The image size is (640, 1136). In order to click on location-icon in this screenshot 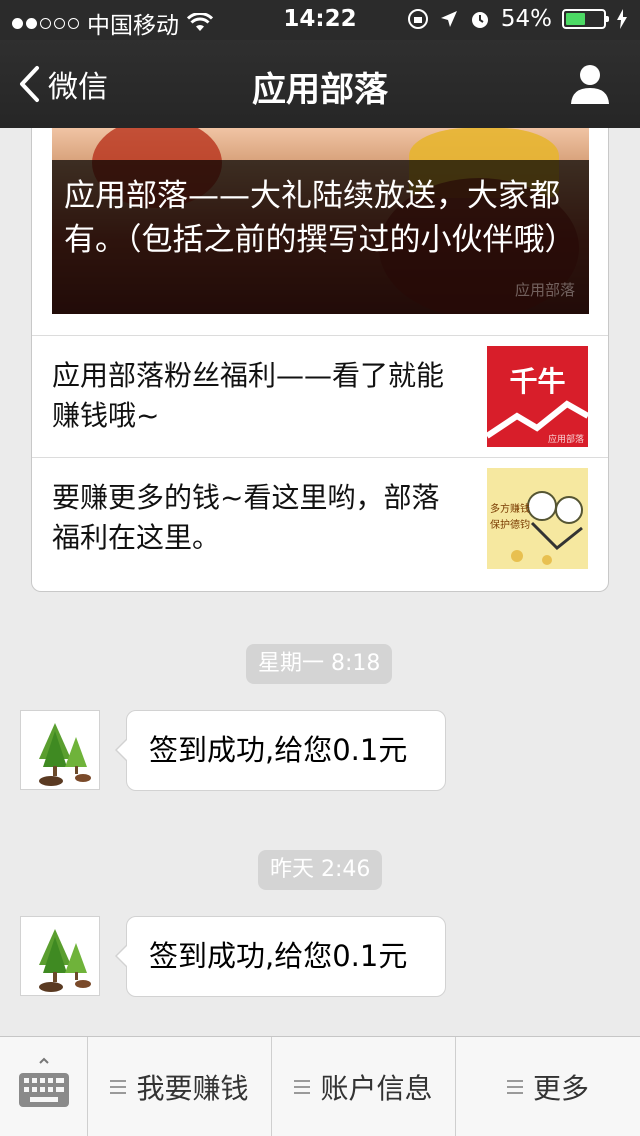, I will do `click(448, 19)`.